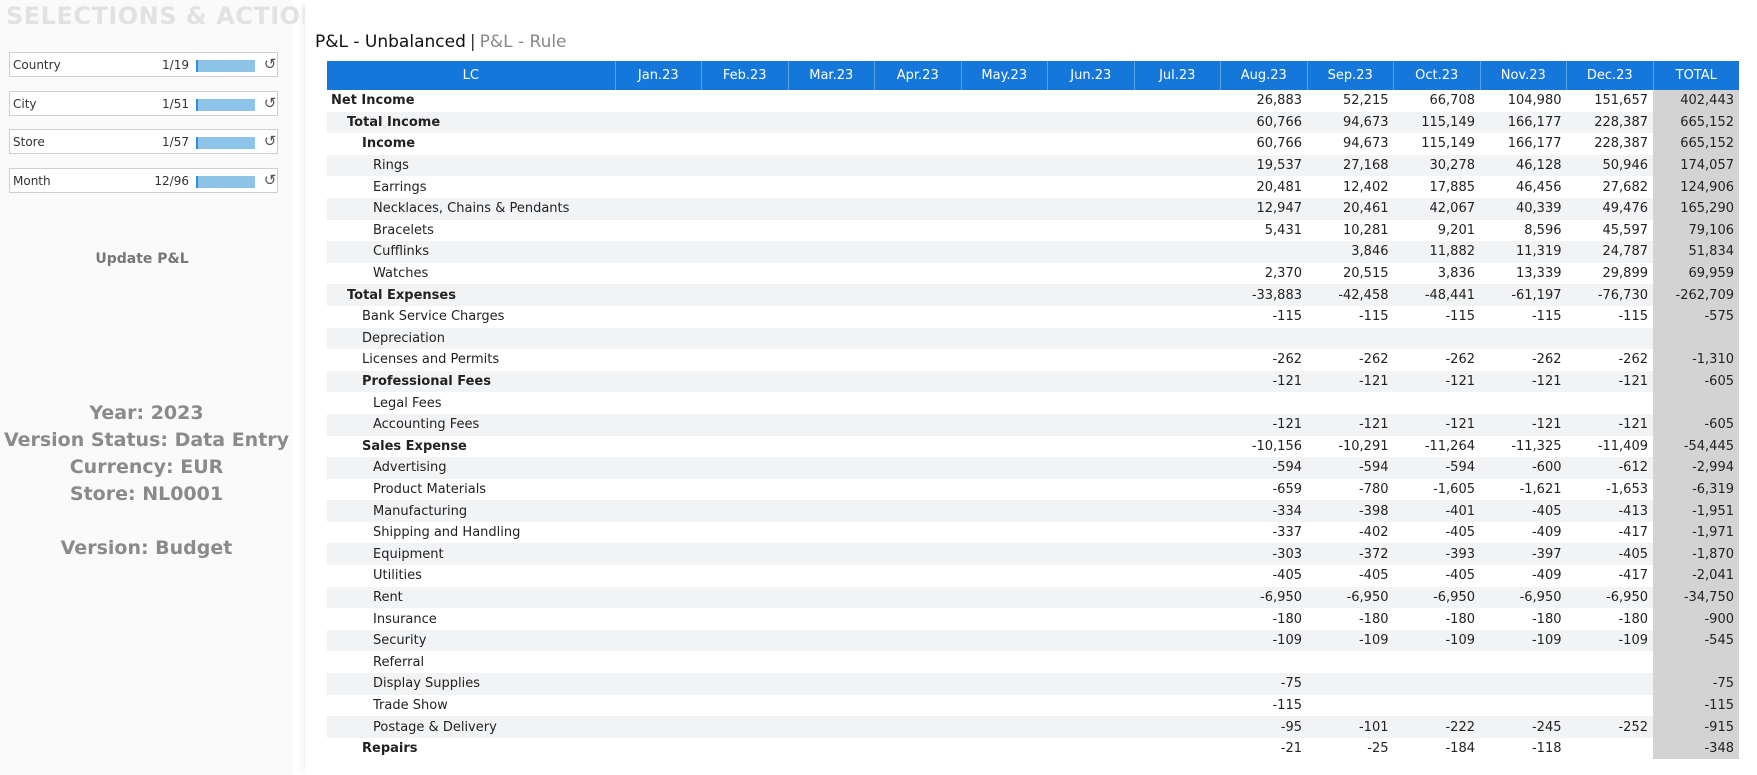 Image resolution: width=1757 pixels, height=775 pixels. Describe the element at coordinates (1350, 144) in the screenshot. I see `value-cell: 94,673` at that location.